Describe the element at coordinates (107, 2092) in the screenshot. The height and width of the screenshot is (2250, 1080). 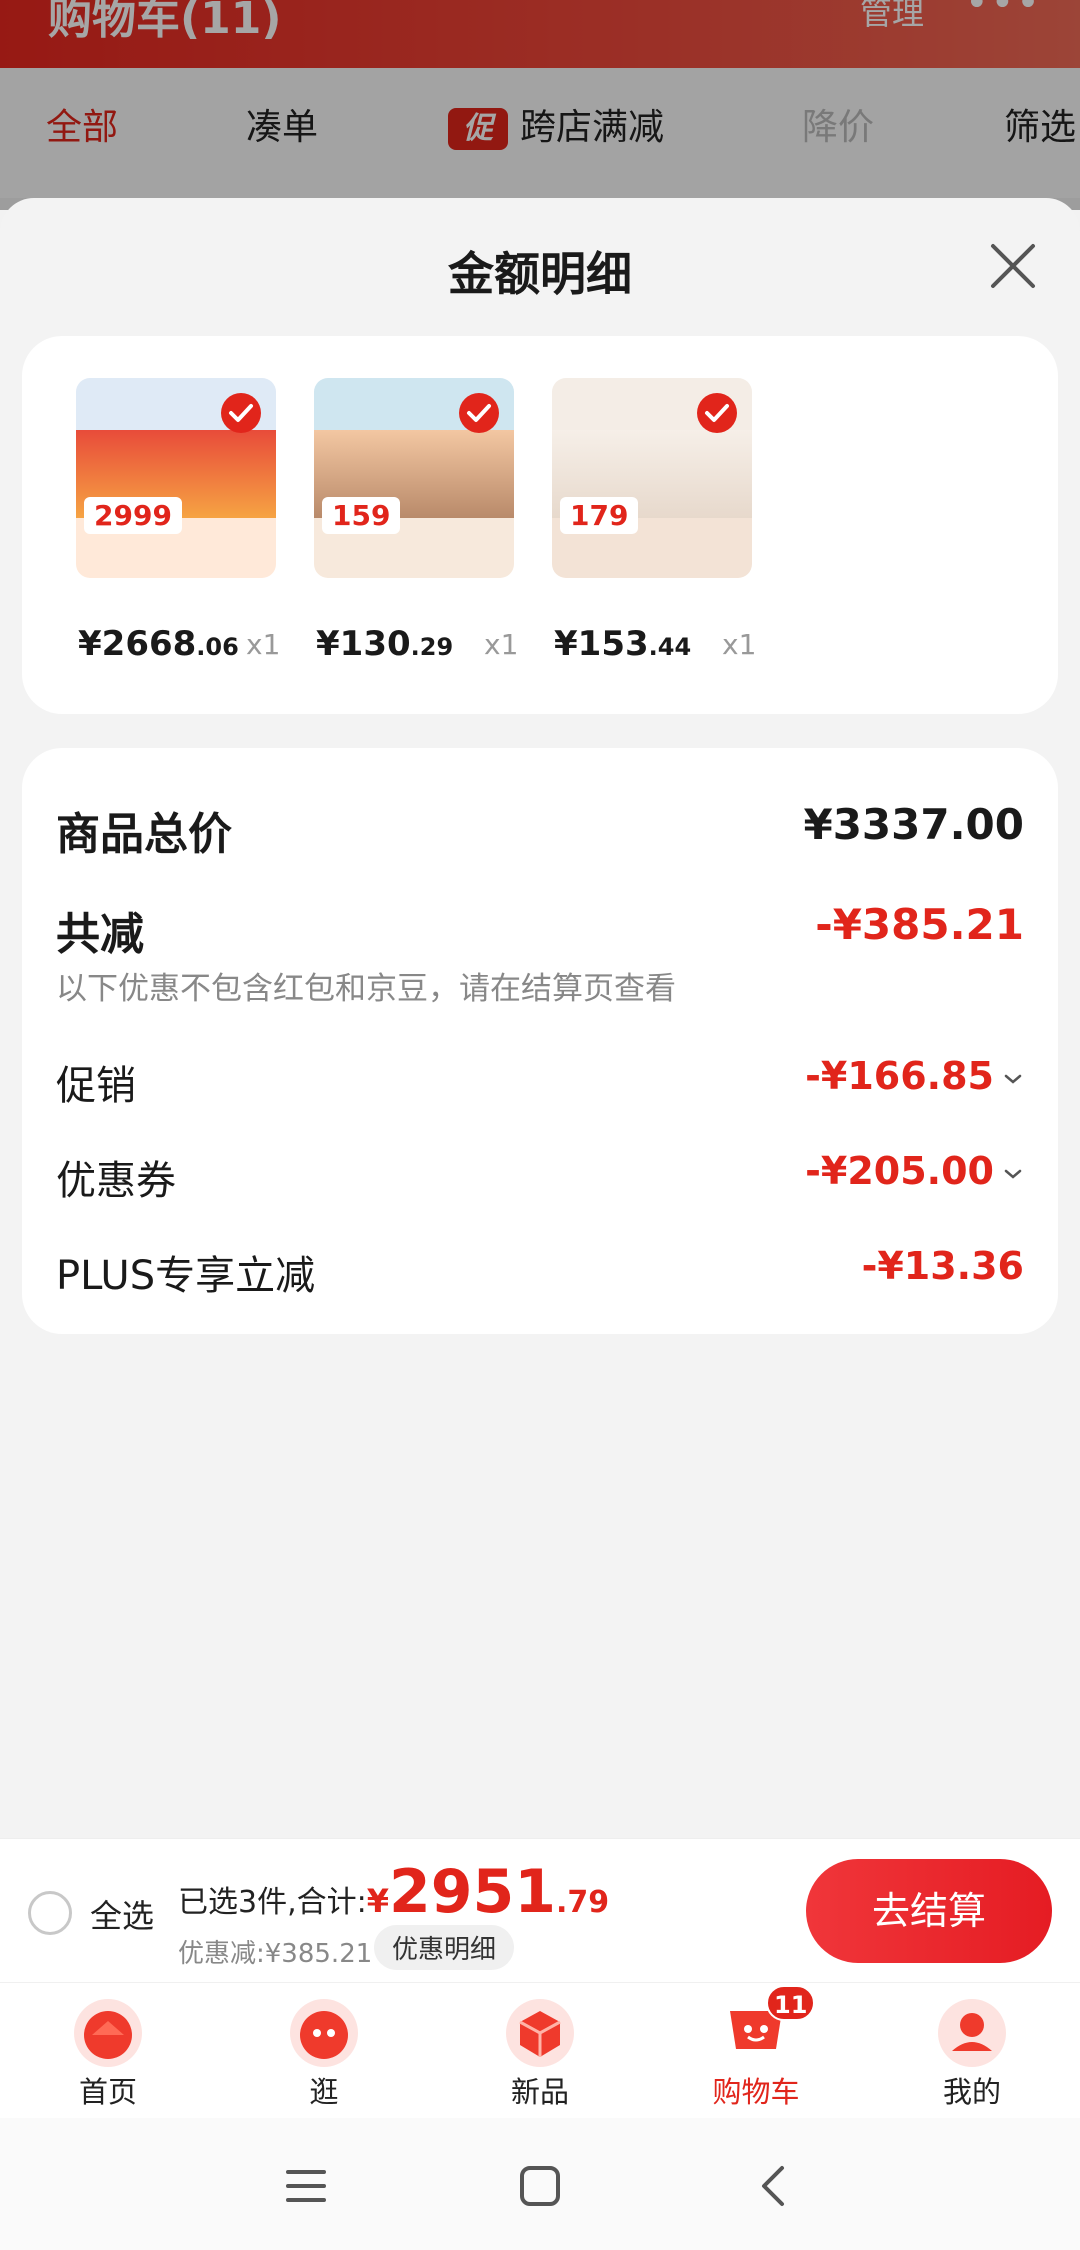
I see `tab-label: 首页` at that location.